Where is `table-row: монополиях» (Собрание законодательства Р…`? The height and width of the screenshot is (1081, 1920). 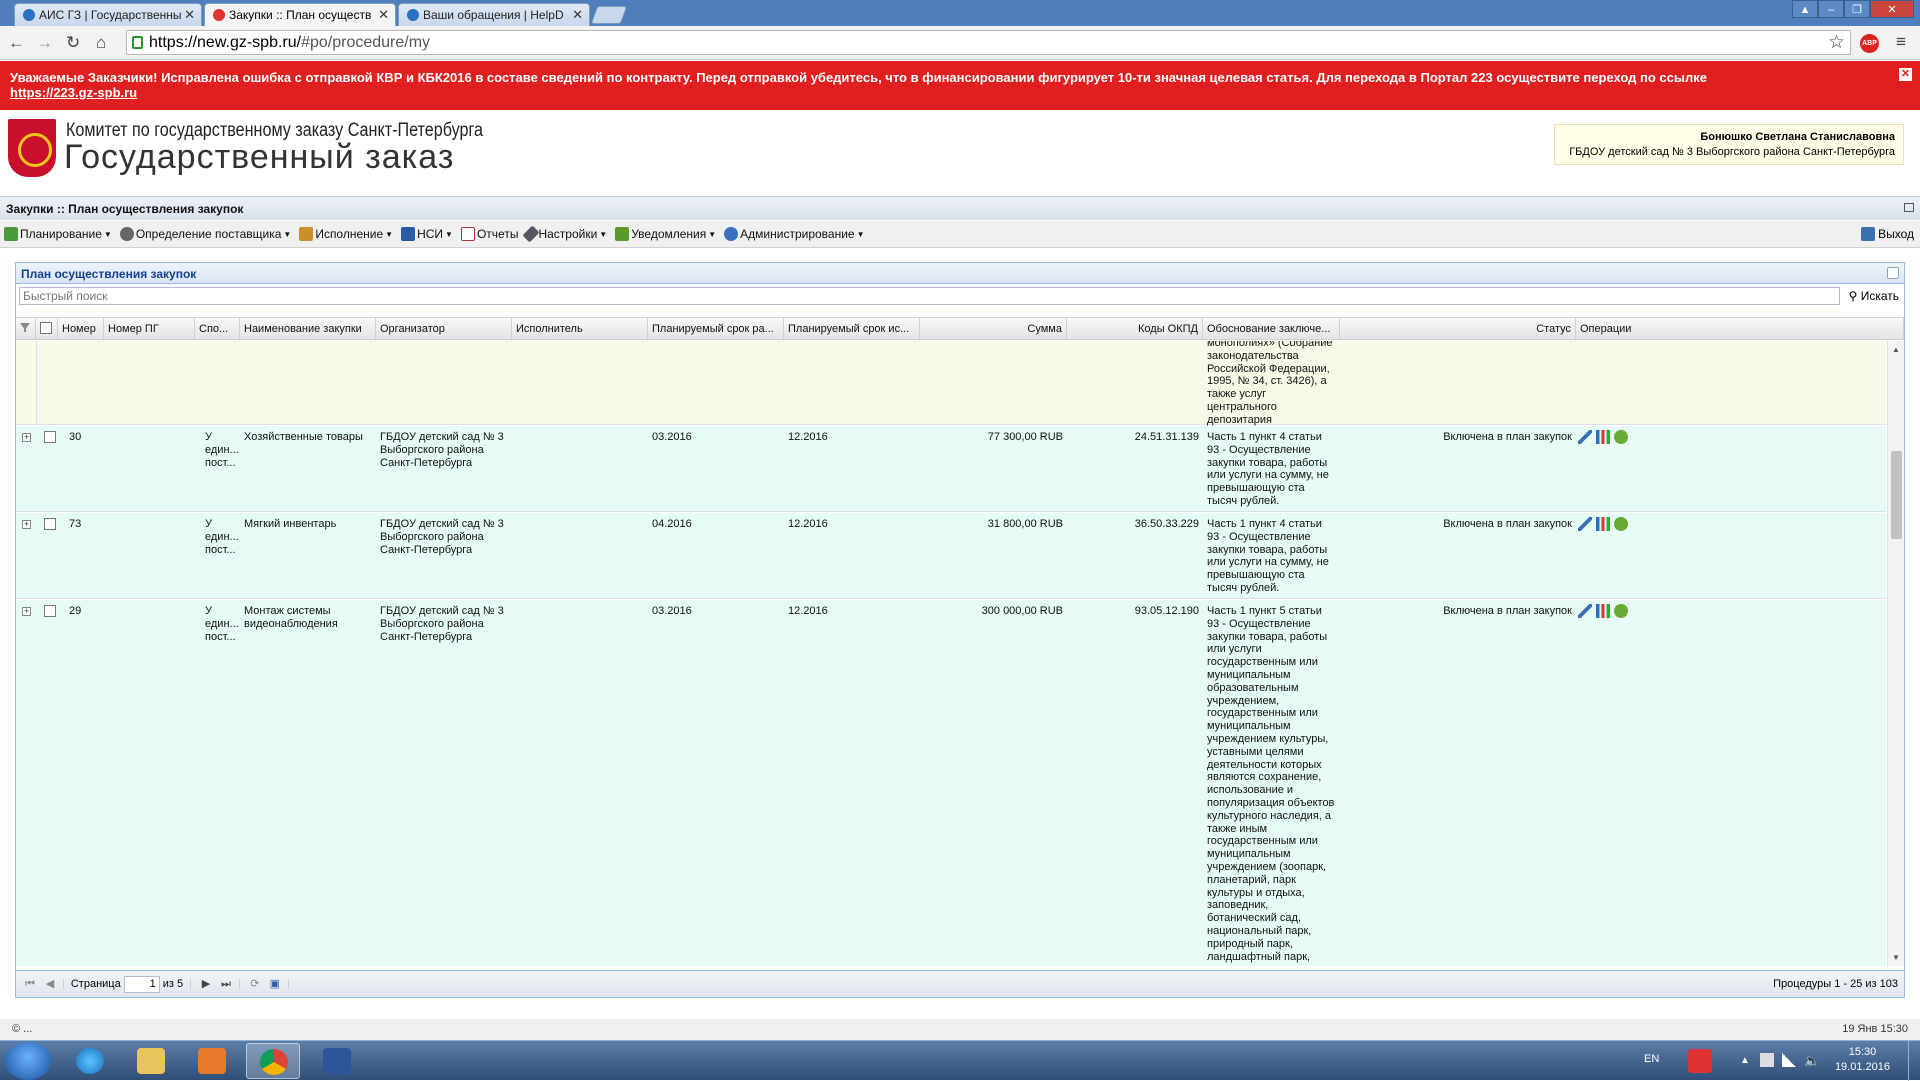 table-row: монополиях» (Собрание законодательства Р… is located at coordinates (951, 383).